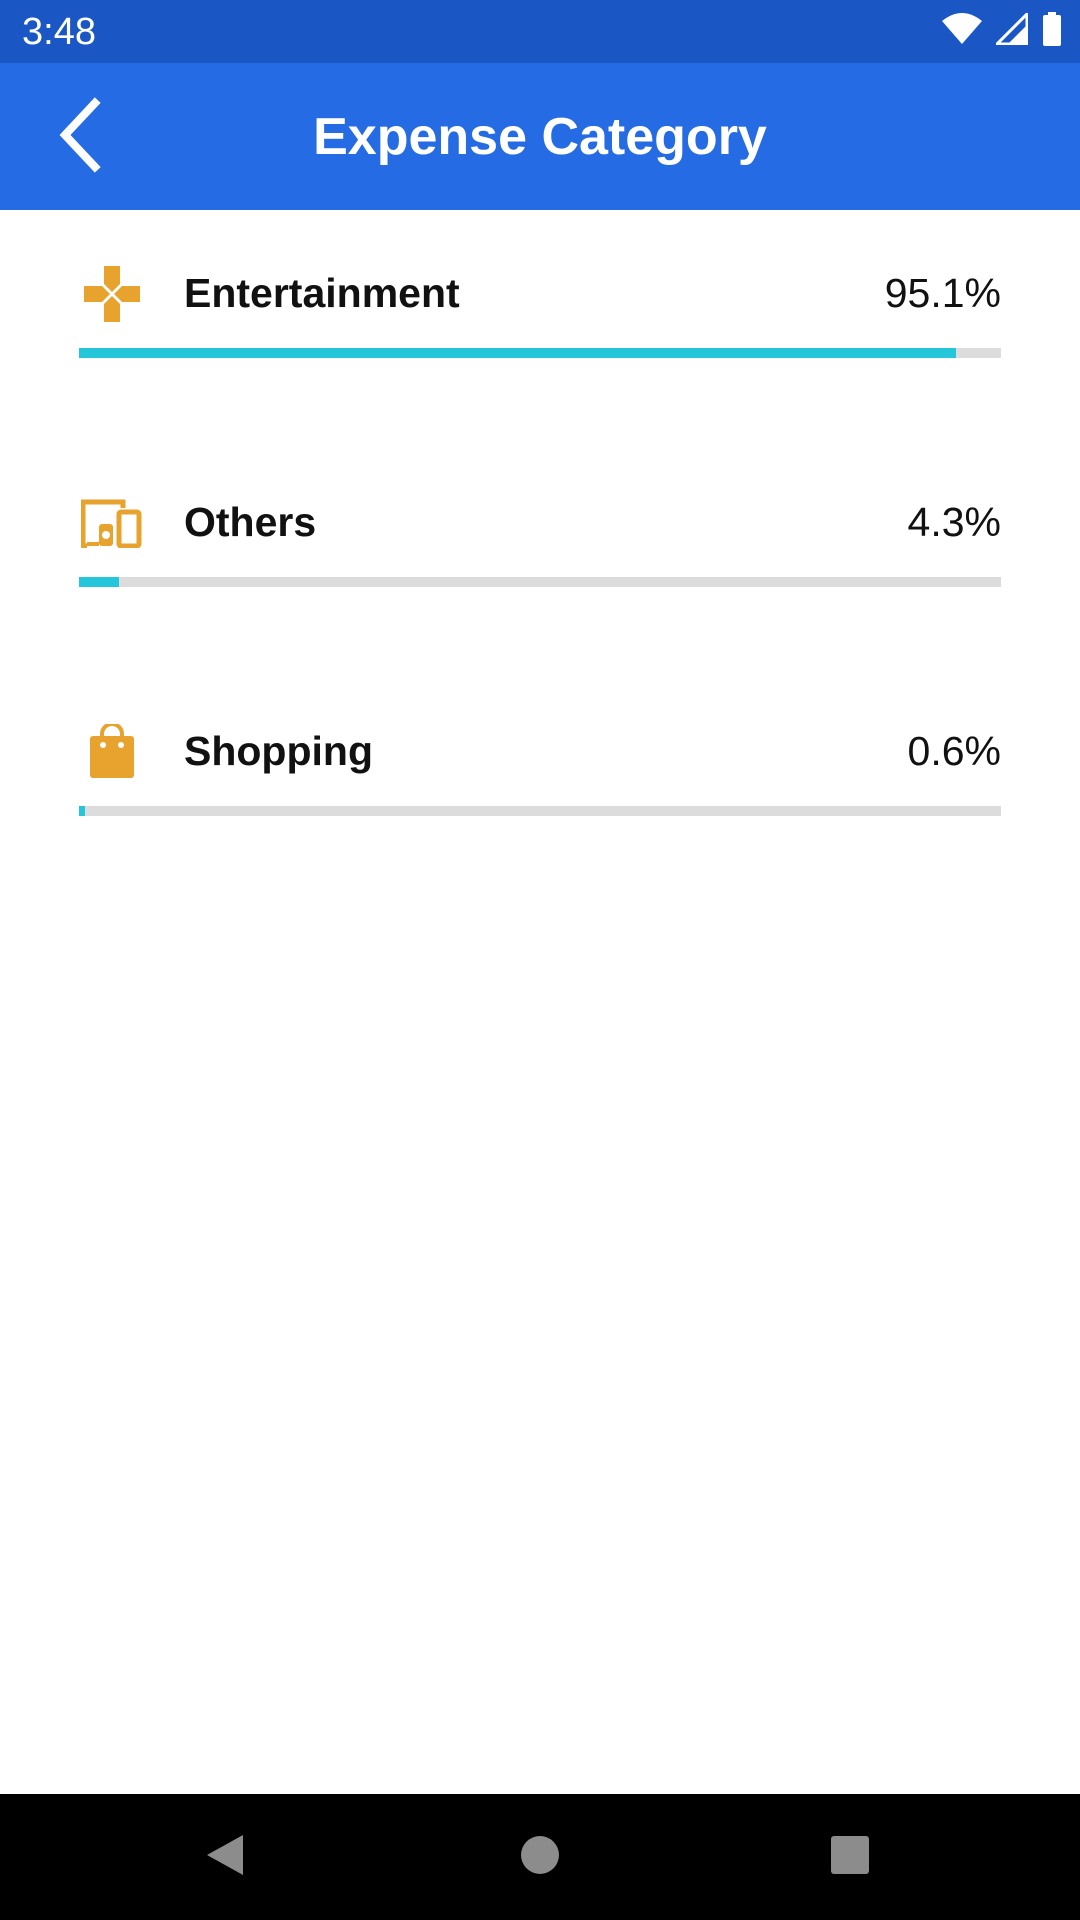  What do you see at coordinates (540, 31) in the screenshot?
I see `status-bar: 3:48` at bounding box center [540, 31].